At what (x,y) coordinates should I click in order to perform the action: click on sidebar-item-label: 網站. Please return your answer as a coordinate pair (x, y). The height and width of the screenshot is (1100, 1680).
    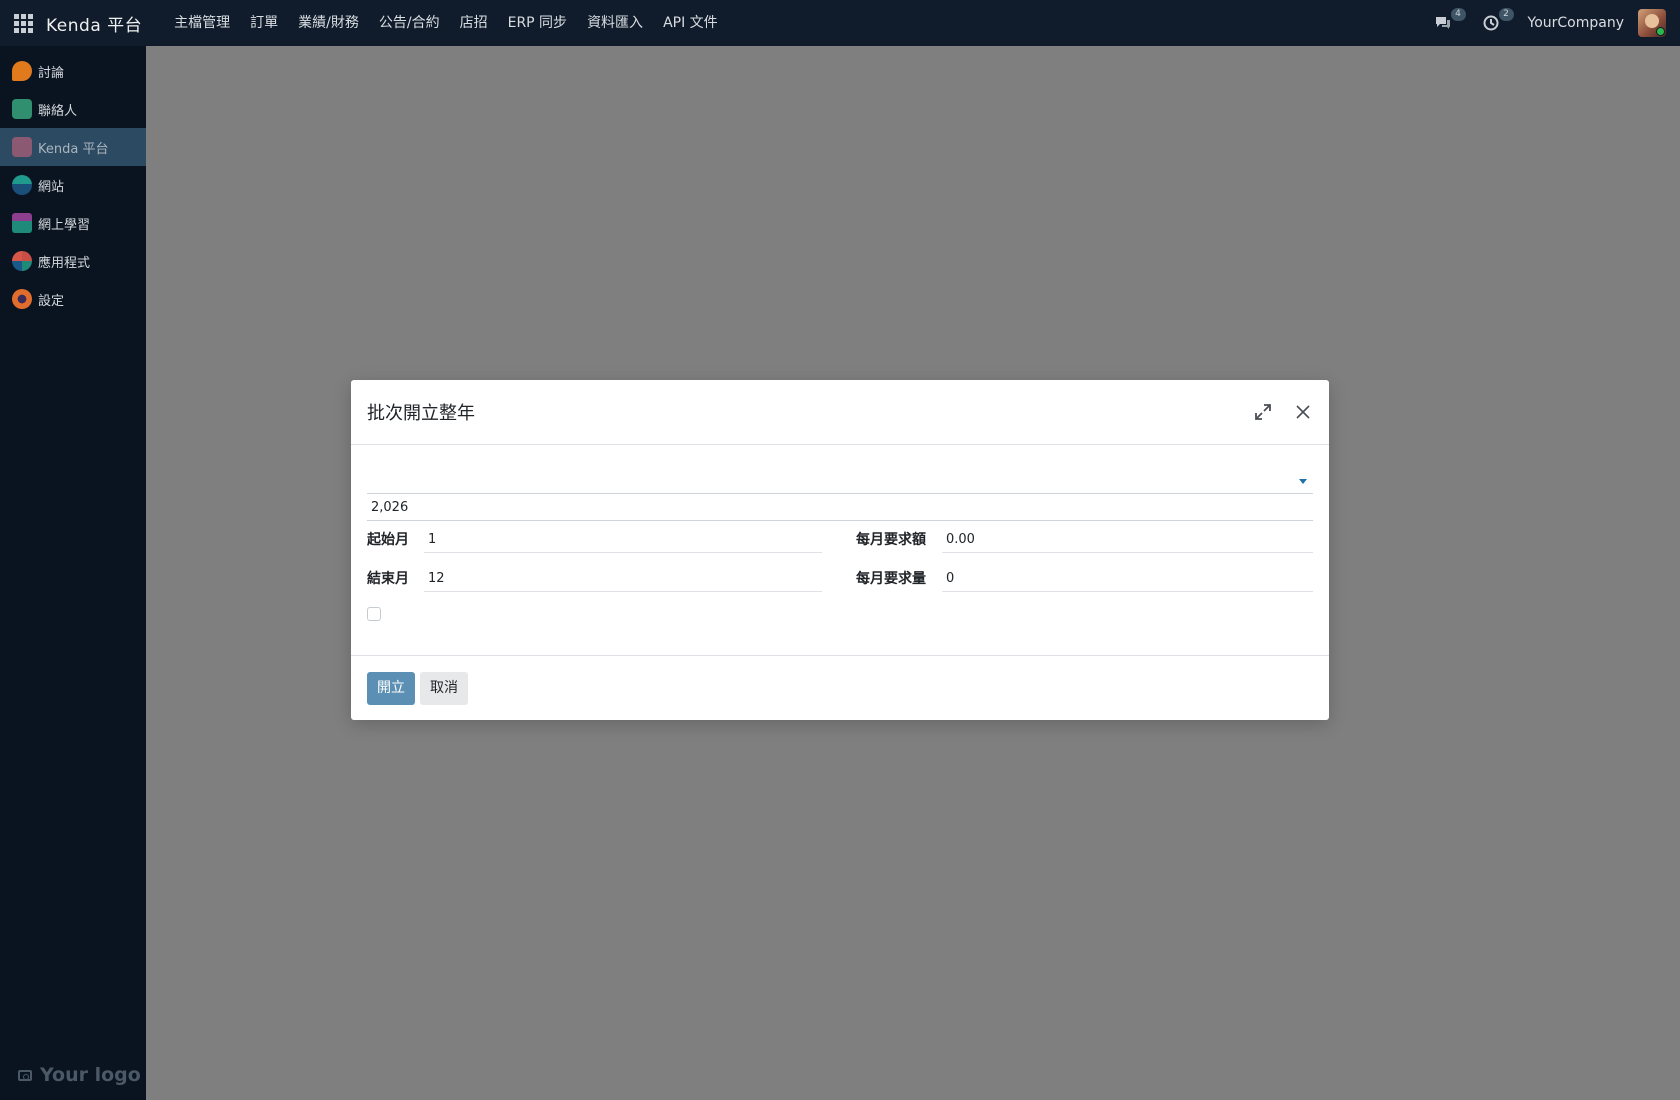
    Looking at the image, I should click on (51, 187).